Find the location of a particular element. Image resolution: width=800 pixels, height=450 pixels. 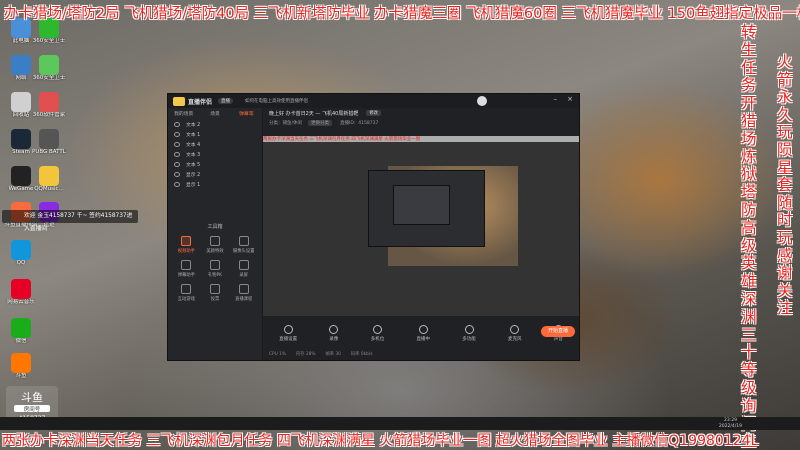

notice-link: 如何在电脑上高效使用直播伴侣 is located at coordinates (276, 101).